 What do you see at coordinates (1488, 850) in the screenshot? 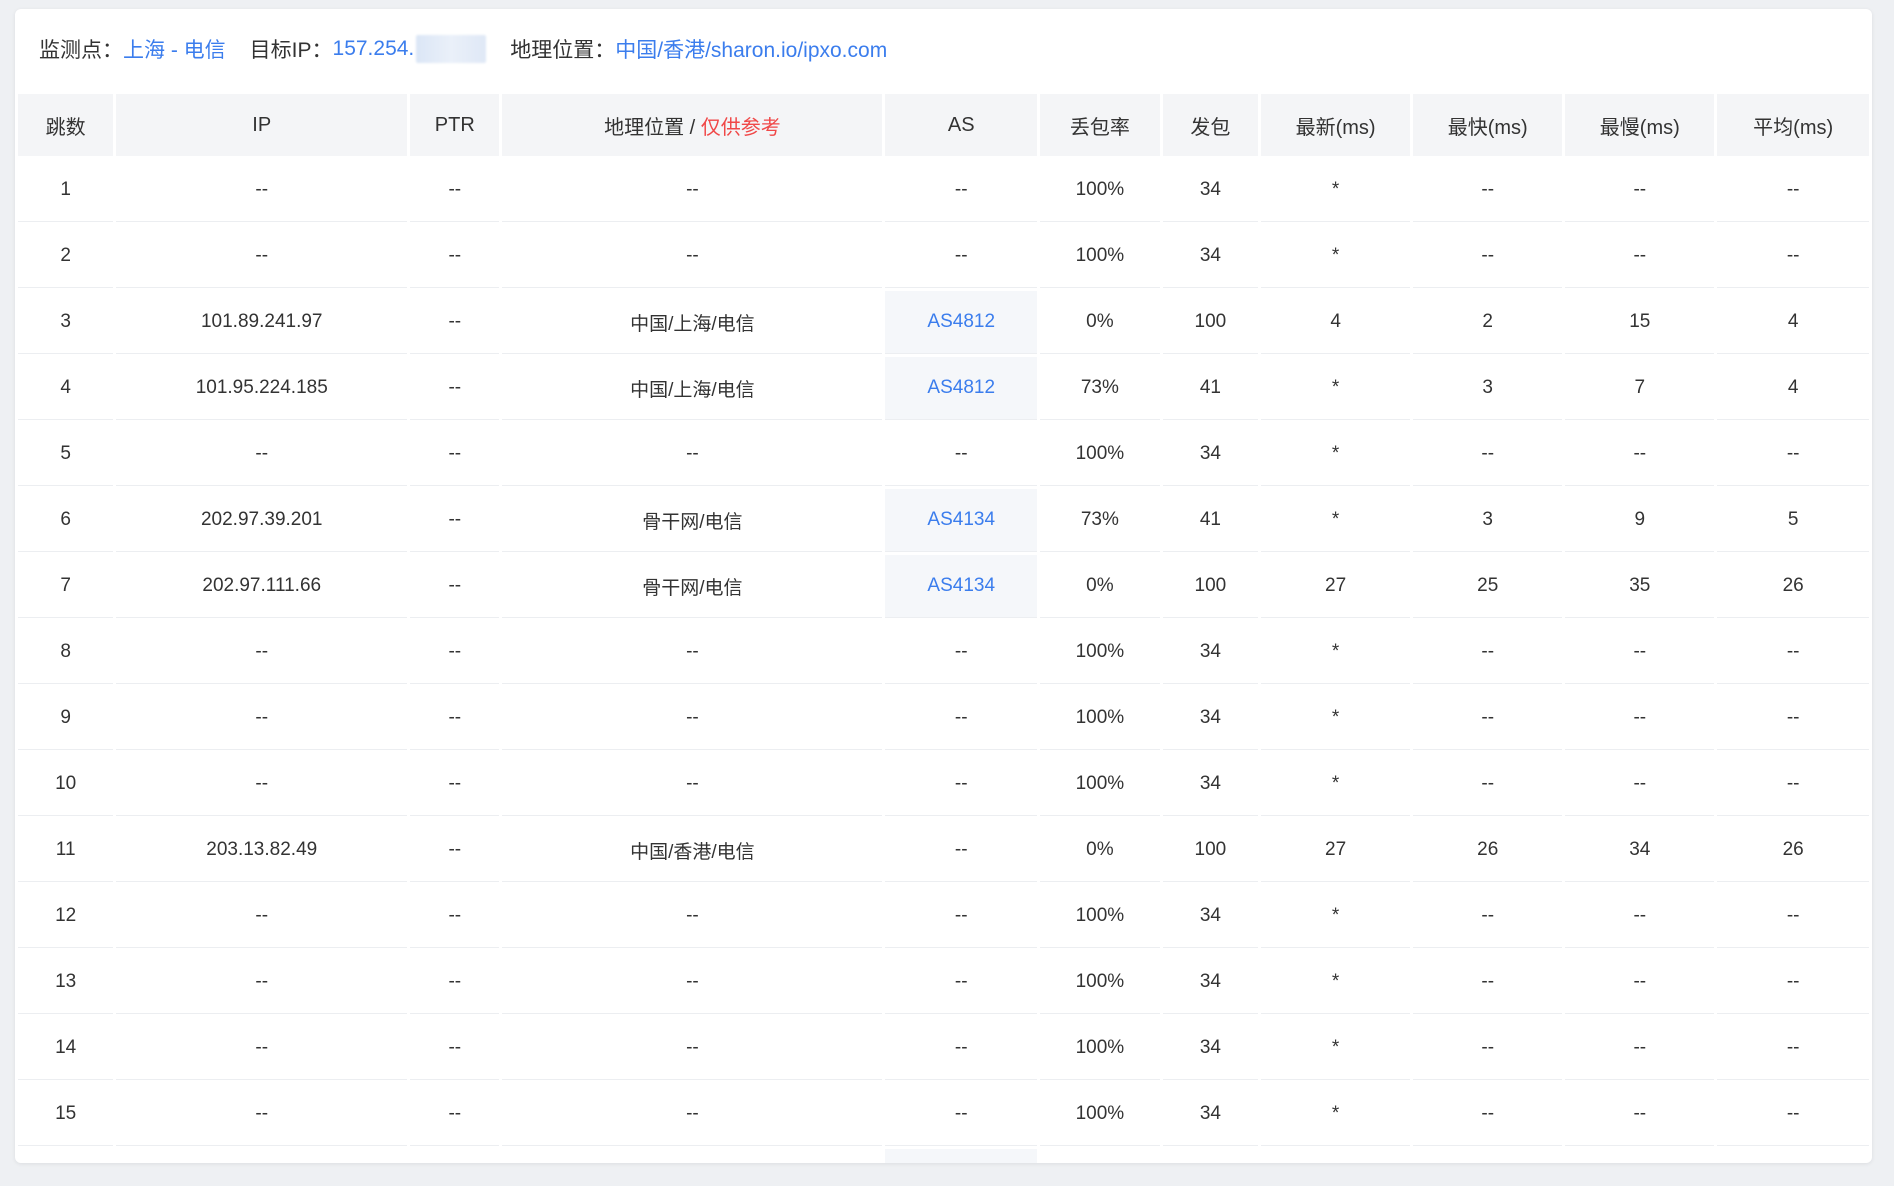
I see `cell-best: 26` at bounding box center [1488, 850].